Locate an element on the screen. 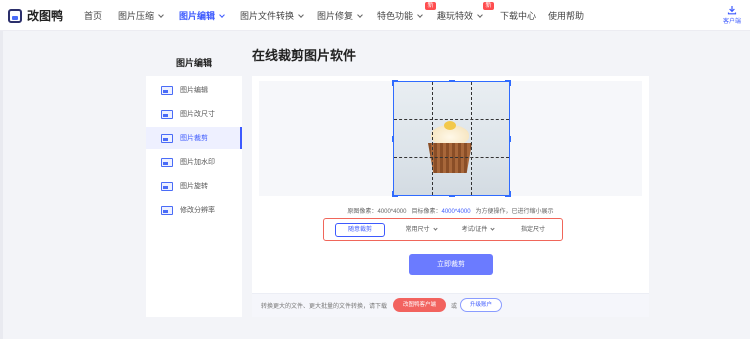 The image size is (750, 339). or-text: 或 is located at coordinates (454, 307).